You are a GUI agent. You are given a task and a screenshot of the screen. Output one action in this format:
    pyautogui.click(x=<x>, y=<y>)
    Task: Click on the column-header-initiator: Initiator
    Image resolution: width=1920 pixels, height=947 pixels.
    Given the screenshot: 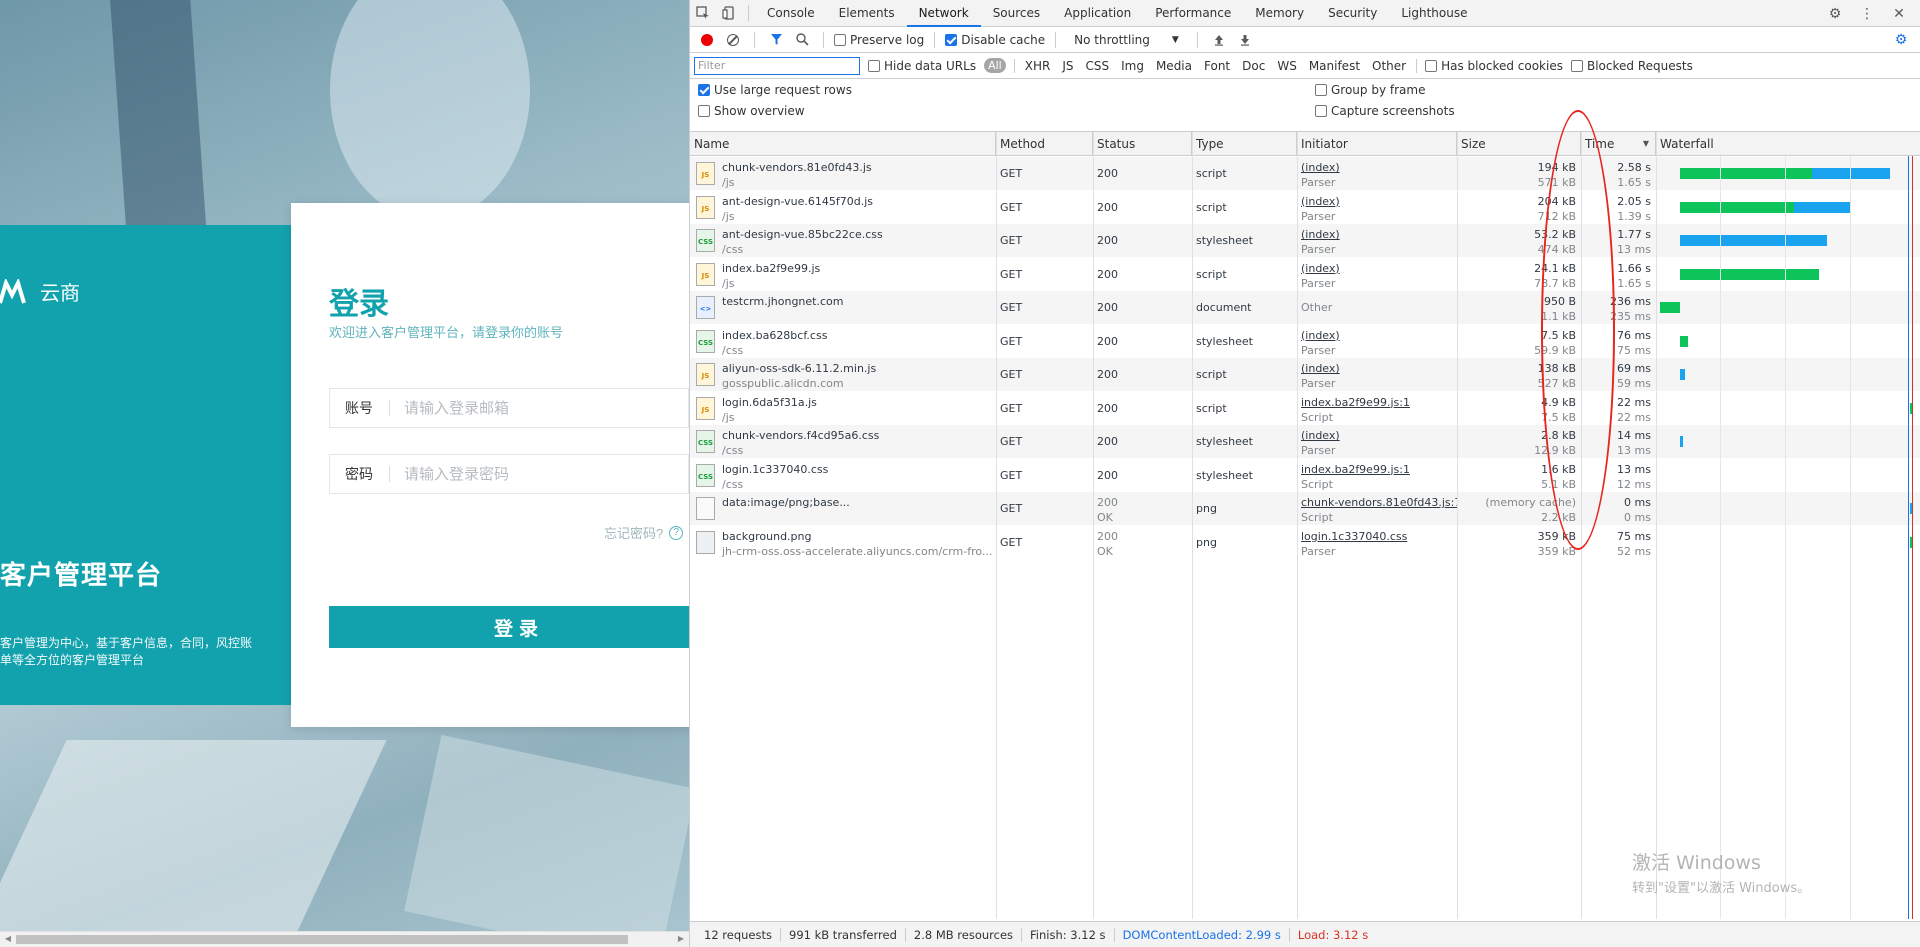 What is the action you would take?
    pyautogui.click(x=1377, y=144)
    